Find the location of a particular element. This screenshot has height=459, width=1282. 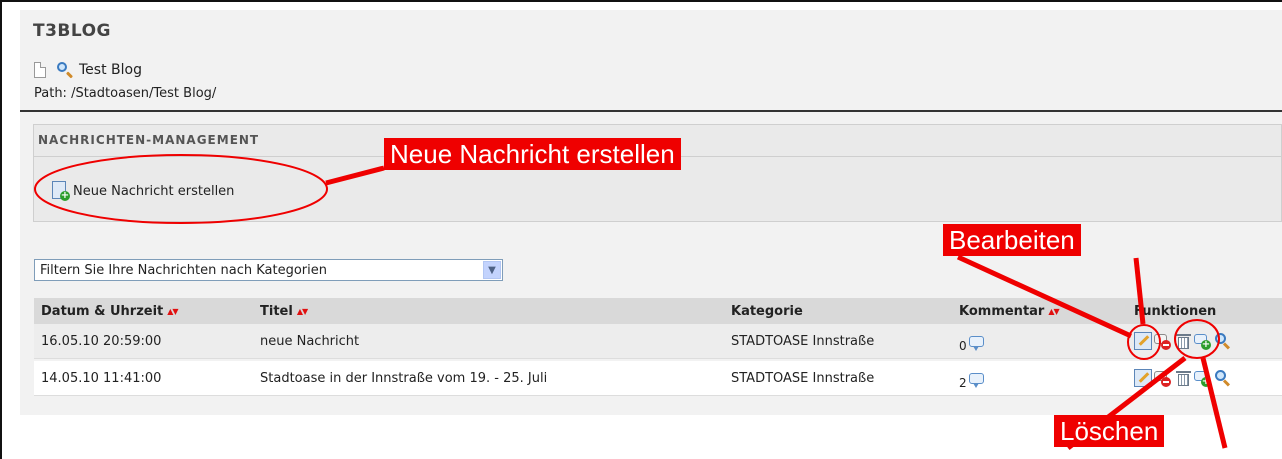

row-comments: 2 is located at coordinates (971, 378).